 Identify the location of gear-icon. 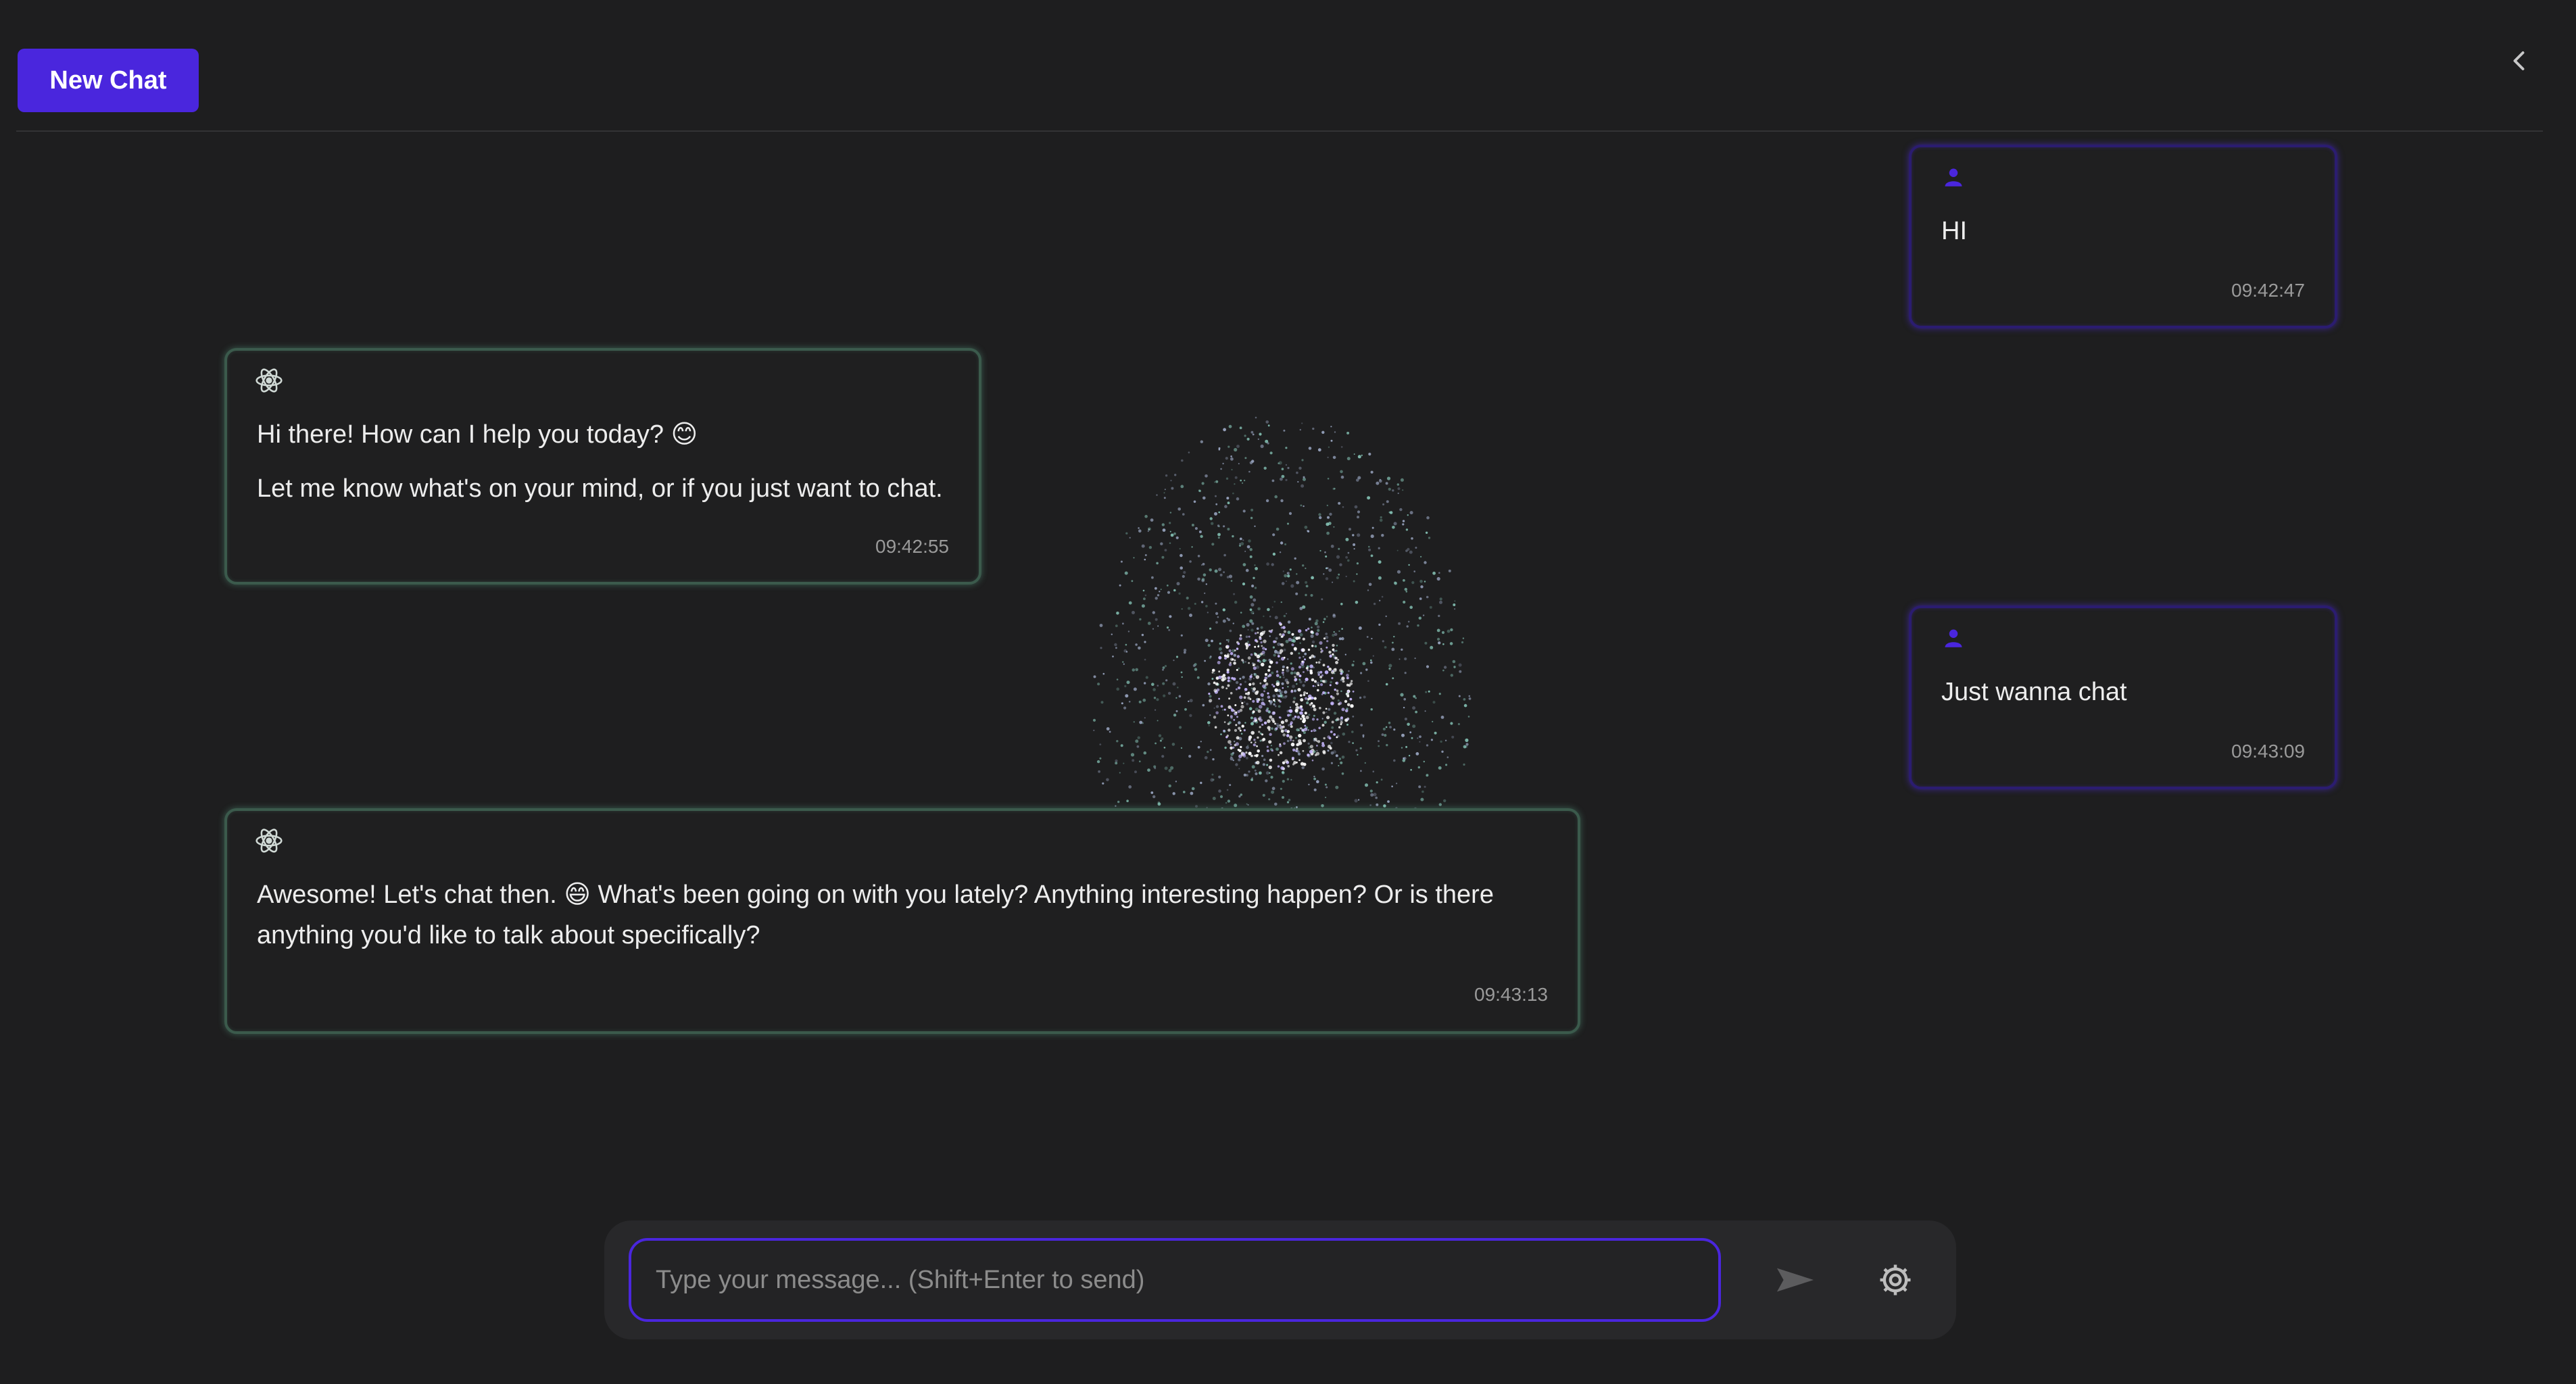
(1895, 1280).